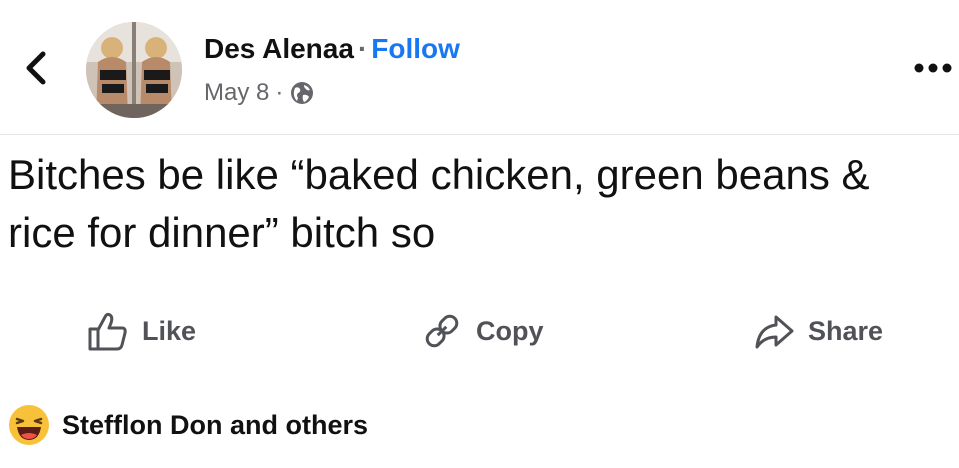 This screenshot has height=468, width=959. I want to click on thumbs-up-icon, so click(108, 331).